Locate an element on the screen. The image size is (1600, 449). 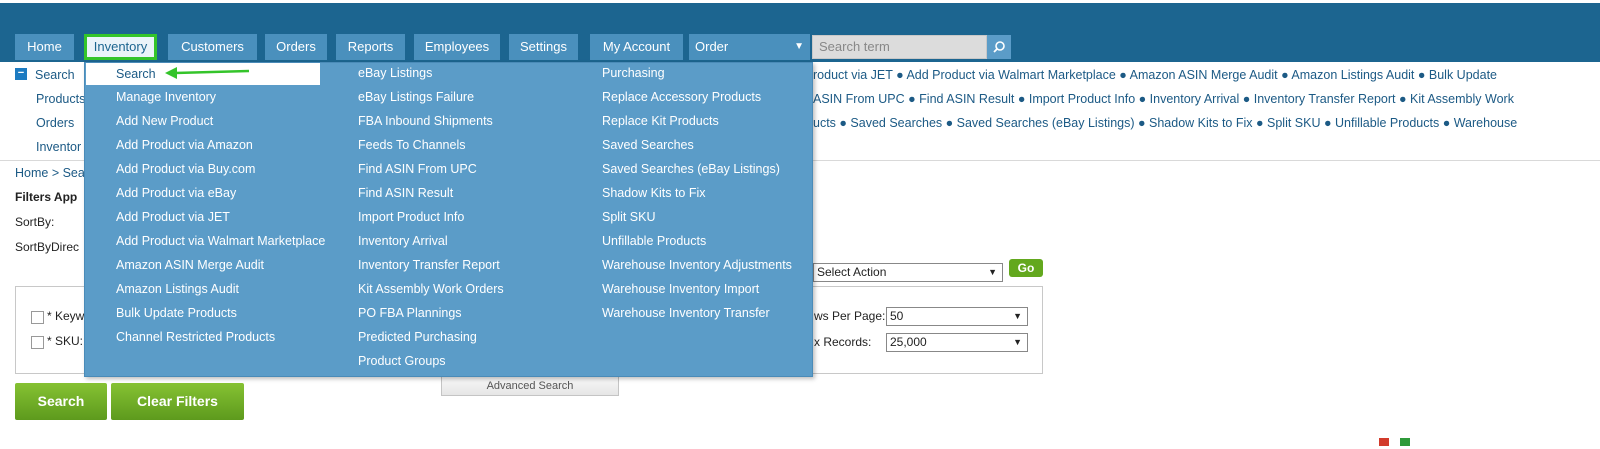
tab-employees: Employees is located at coordinates (457, 47).